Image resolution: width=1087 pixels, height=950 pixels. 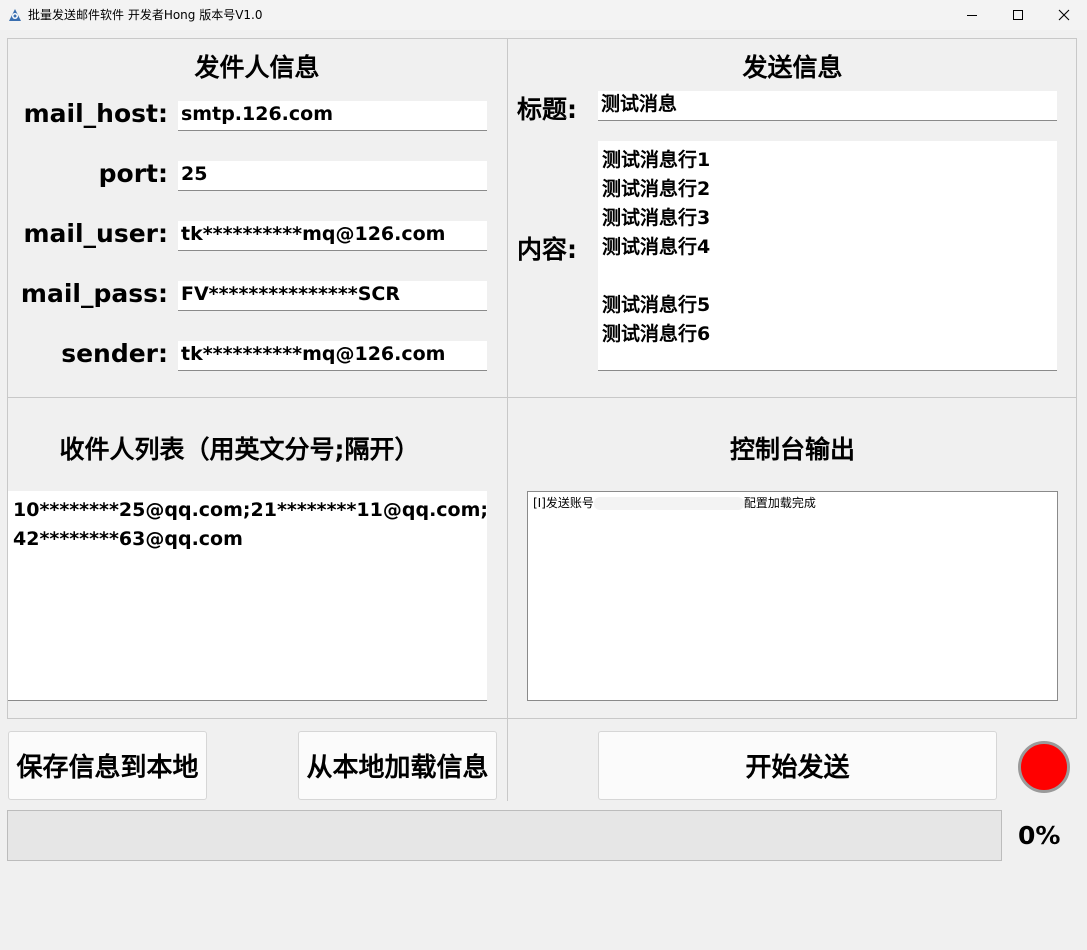 I want to click on subject-input: 测试消息, so click(x=827, y=106).